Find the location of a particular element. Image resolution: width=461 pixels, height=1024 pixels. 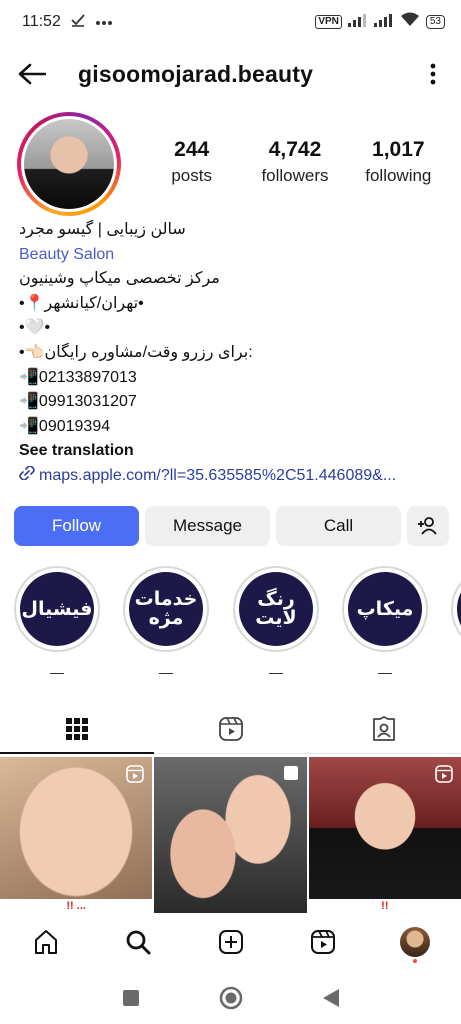

bio-category: Beauty Salon is located at coordinates (234, 255).